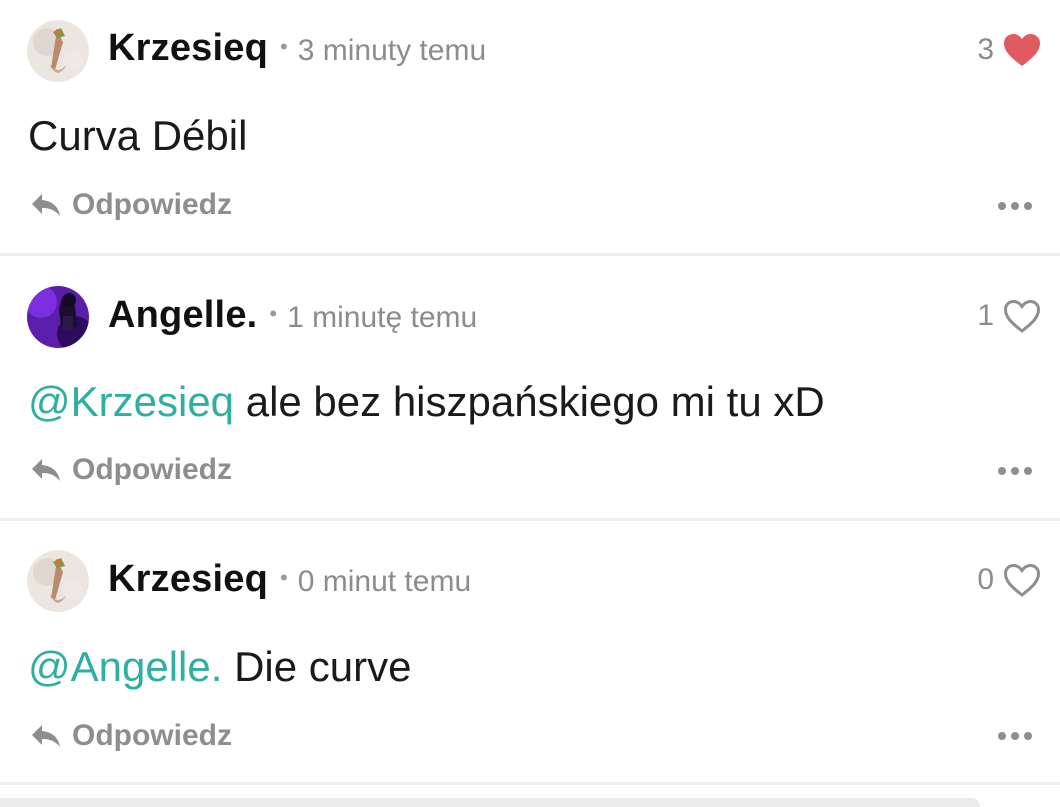 This screenshot has height=807, width=1060. Describe the element at coordinates (529, 401) in the screenshot. I see `comment-body: ale bez hiszpańskiego mi tu xD` at that location.